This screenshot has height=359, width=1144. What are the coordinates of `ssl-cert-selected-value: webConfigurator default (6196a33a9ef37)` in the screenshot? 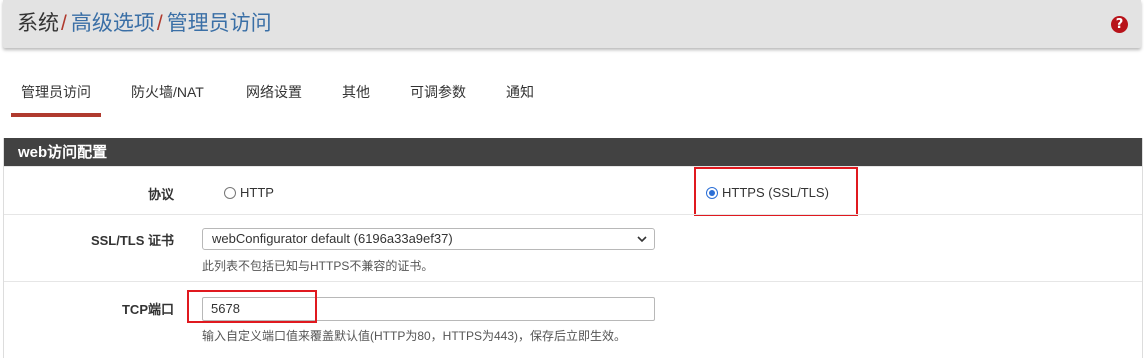 It's located at (332, 238).